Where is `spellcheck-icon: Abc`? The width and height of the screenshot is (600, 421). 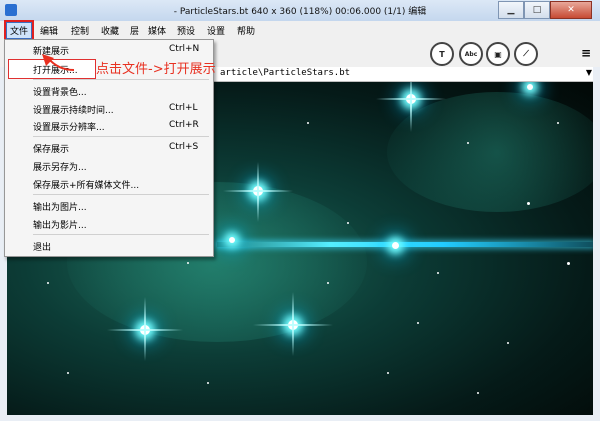
spellcheck-icon: Abc is located at coordinates (471, 54).